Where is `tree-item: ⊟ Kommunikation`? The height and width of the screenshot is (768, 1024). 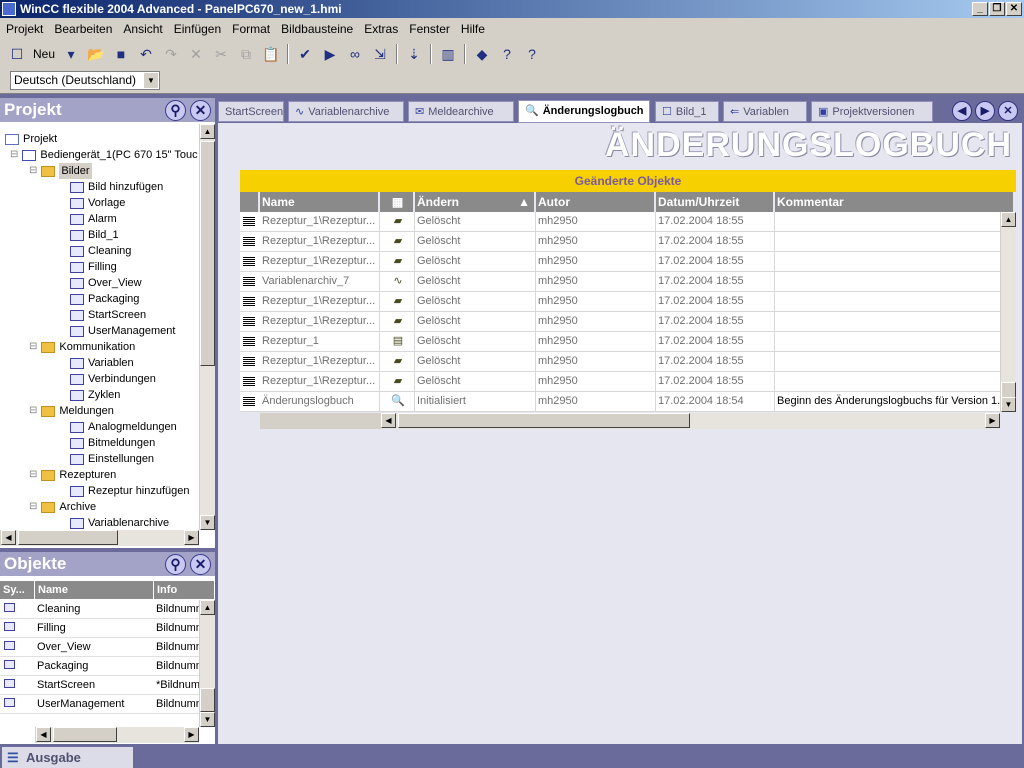 tree-item: ⊟ Kommunikation is located at coordinates (82, 347).